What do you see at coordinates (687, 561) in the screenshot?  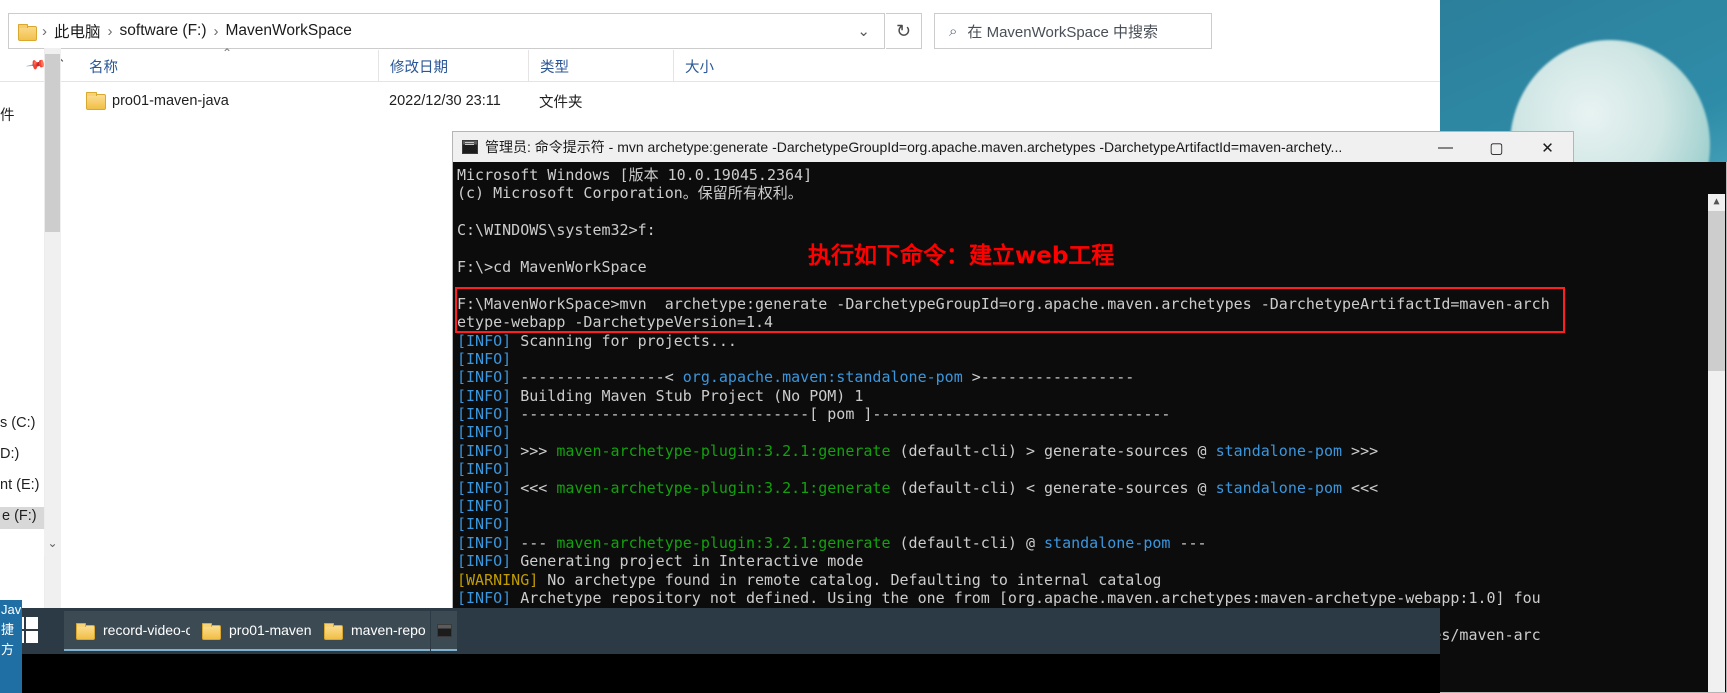 I see `cmd-text-segment: Generating project in Interactive mode` at bounding box center [687, 561].